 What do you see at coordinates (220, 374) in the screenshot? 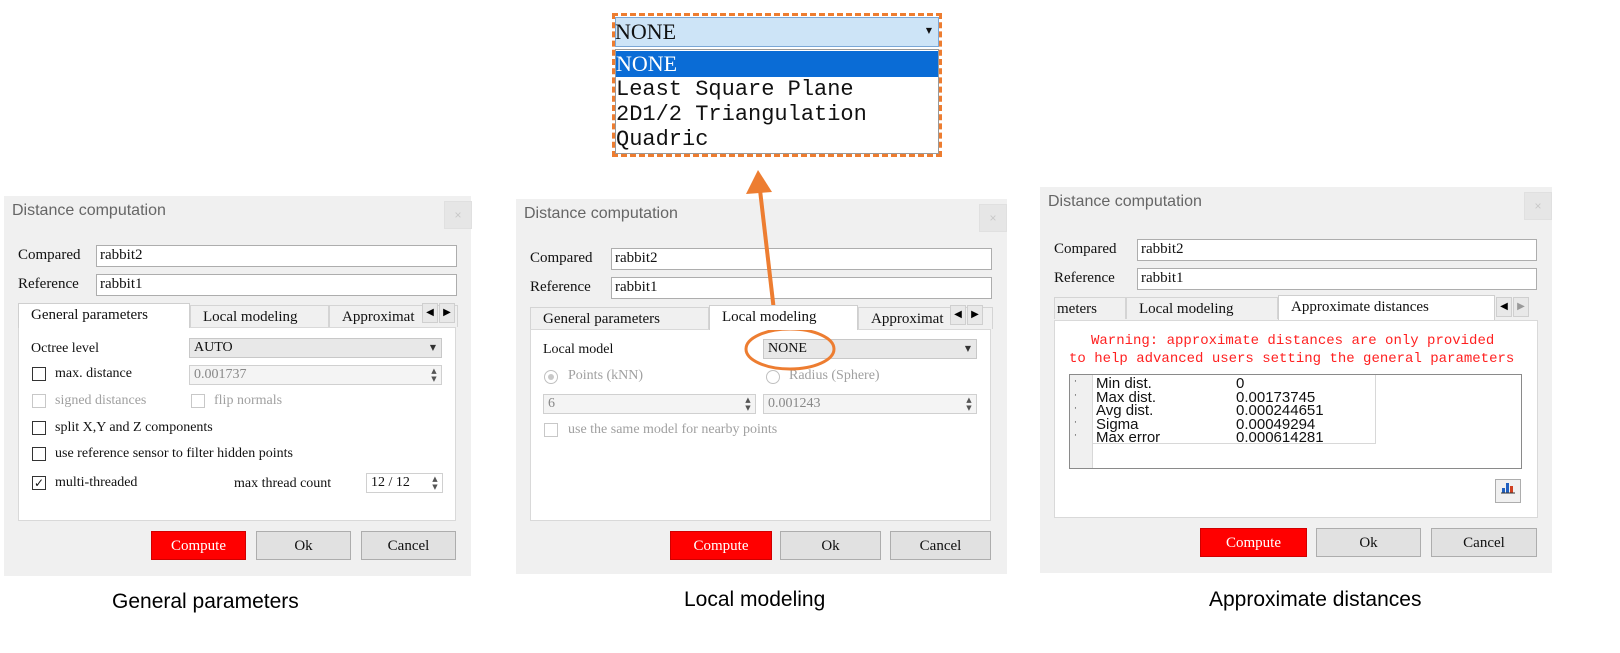
I see `max-distance-value: 0.001737` at bounding box center [220, 374].